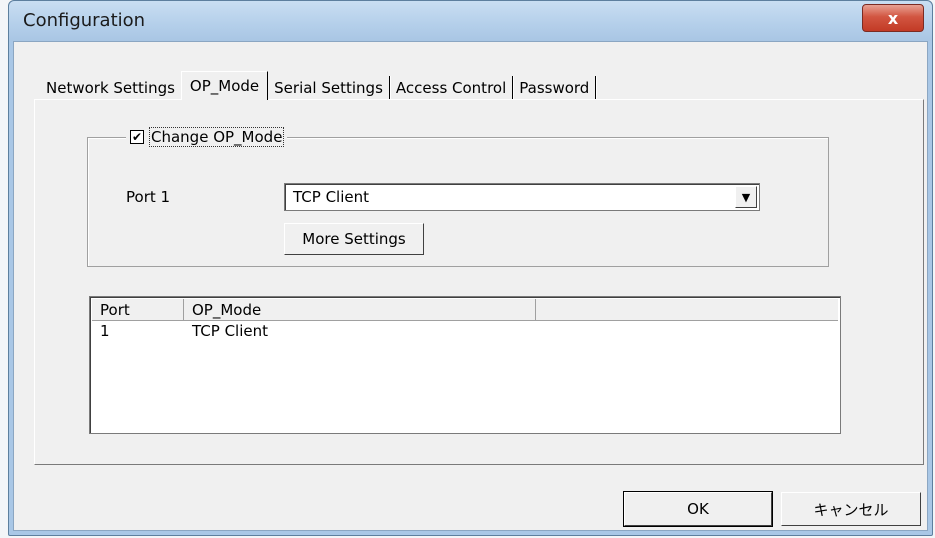  I want to click on op-mode-select: TCP Client ▼, so click(522, 197).